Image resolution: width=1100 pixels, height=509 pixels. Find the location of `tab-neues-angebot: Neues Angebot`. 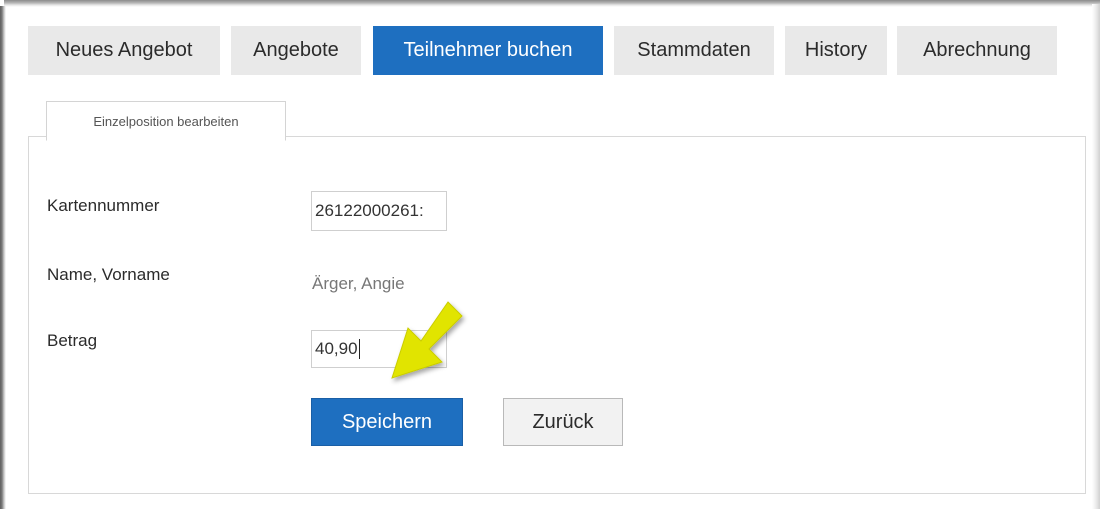

tab-neues-angebot: Neues Angebot is located at coordinates (124, 50).